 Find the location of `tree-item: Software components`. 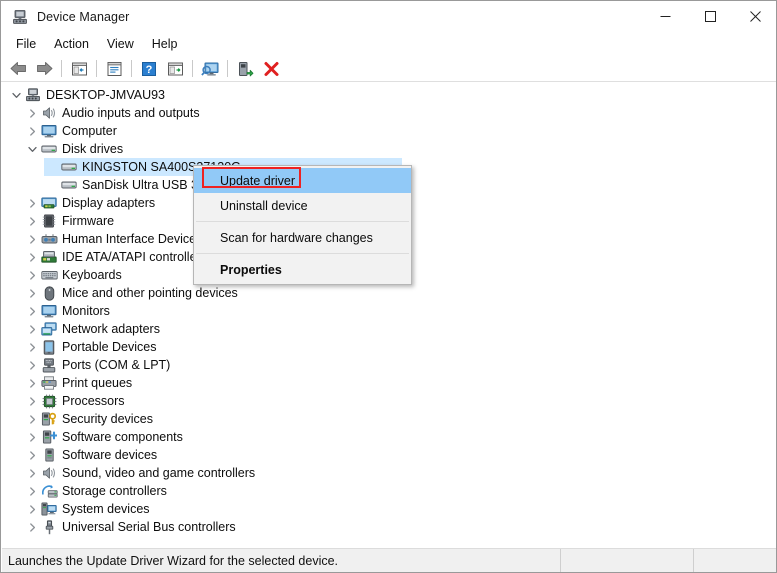

tree-item: Software components is located at coordinates (389, 437).